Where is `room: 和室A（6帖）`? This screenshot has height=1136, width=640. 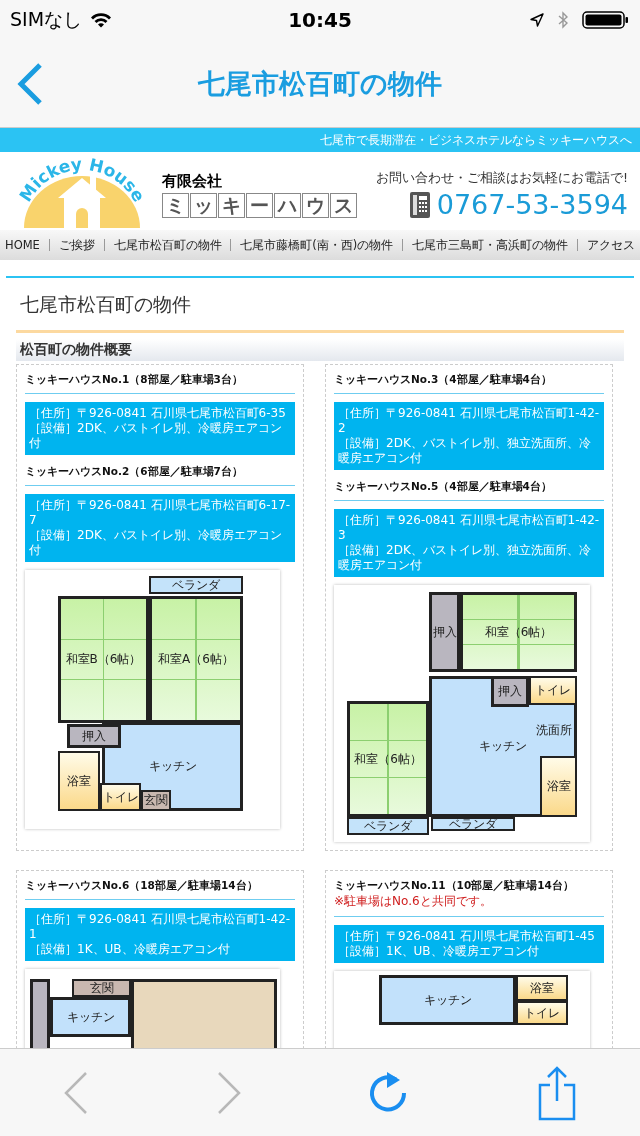 room: 和室A（6帖） is located at coordinates (196, 659).